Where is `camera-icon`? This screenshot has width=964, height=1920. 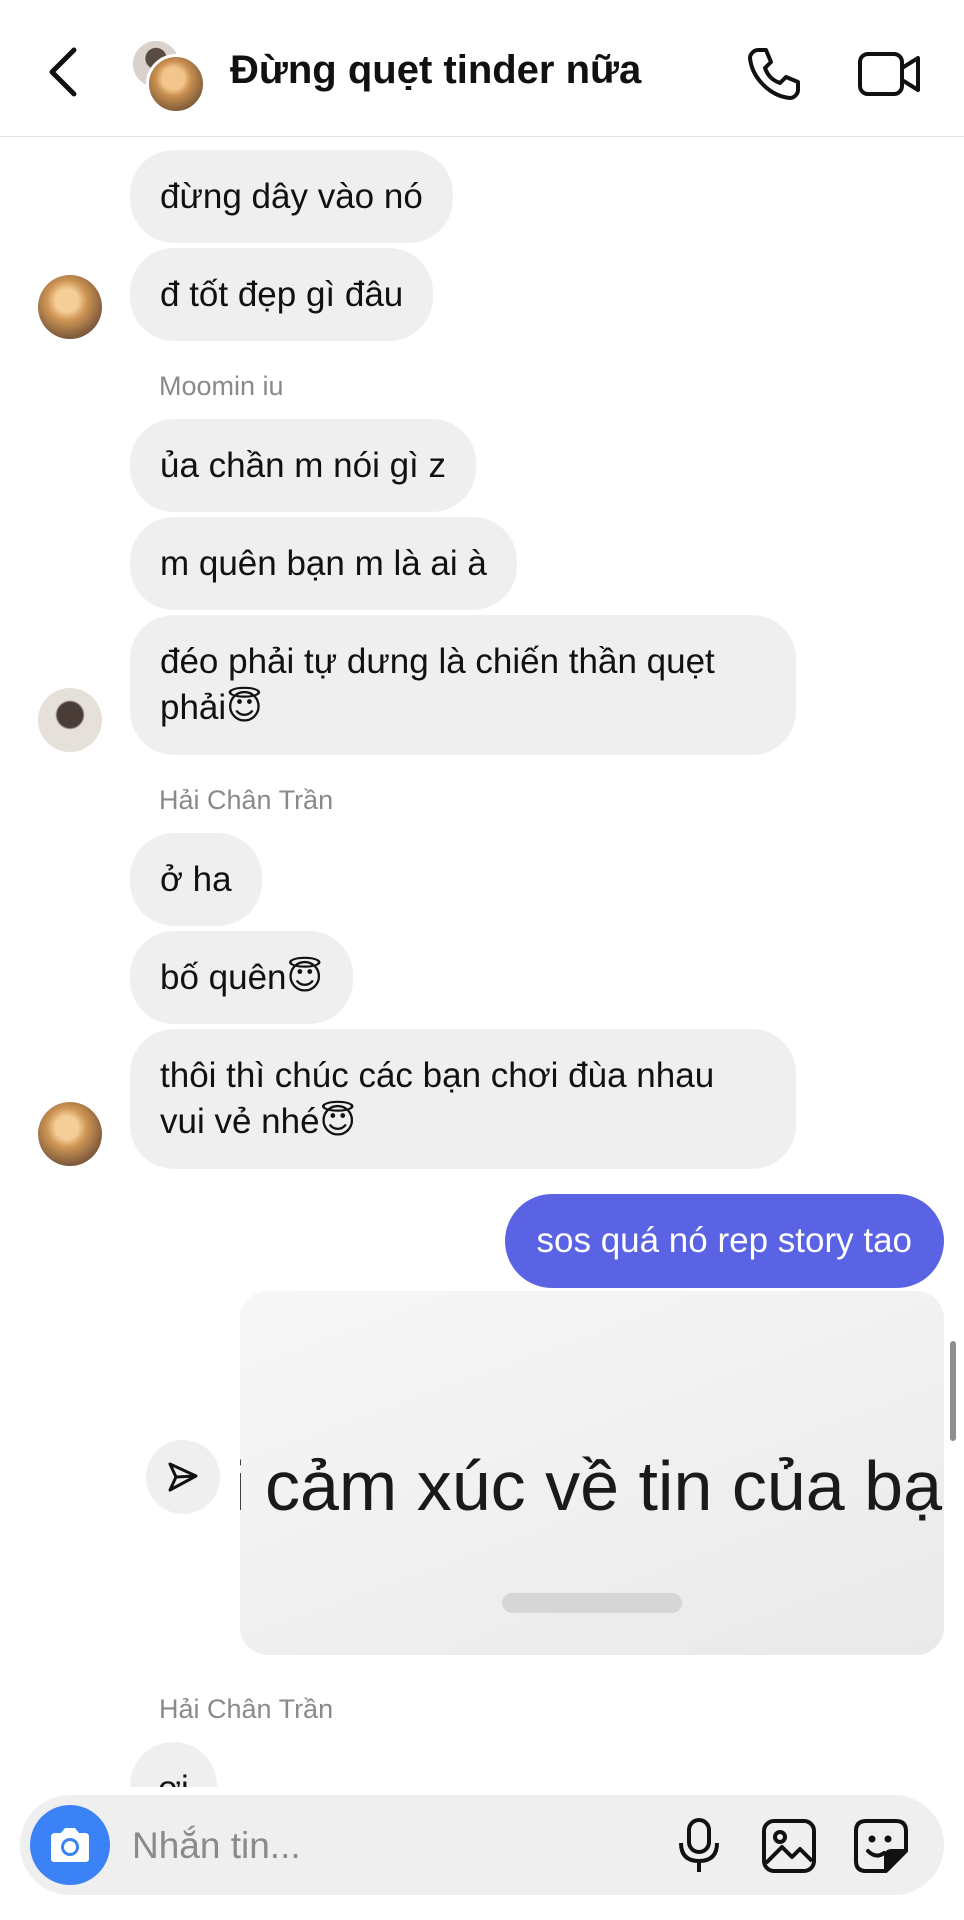
camera-icon is located at coordinates (70, 1845).